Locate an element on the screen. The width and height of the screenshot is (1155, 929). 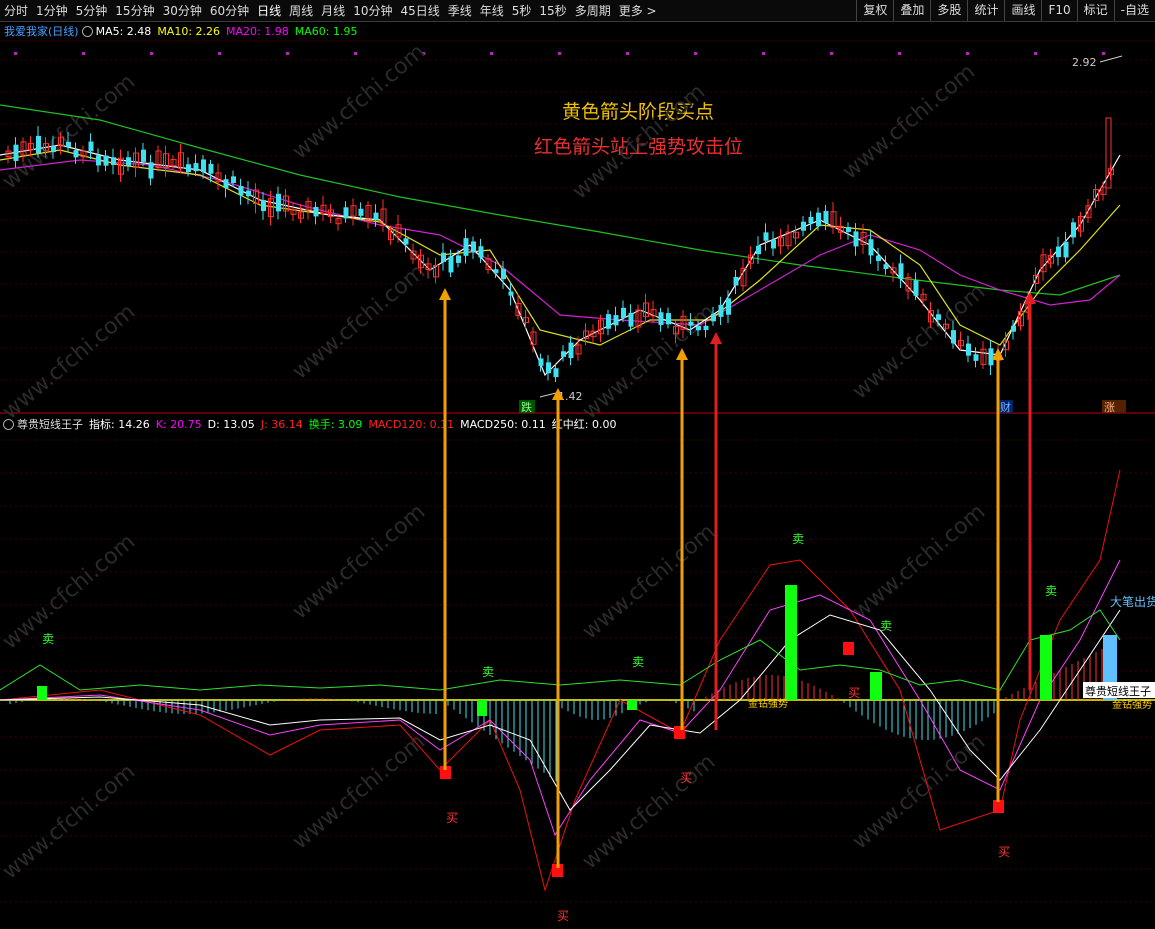
tag-cai: 财 is located at coordinates (1005, 407).